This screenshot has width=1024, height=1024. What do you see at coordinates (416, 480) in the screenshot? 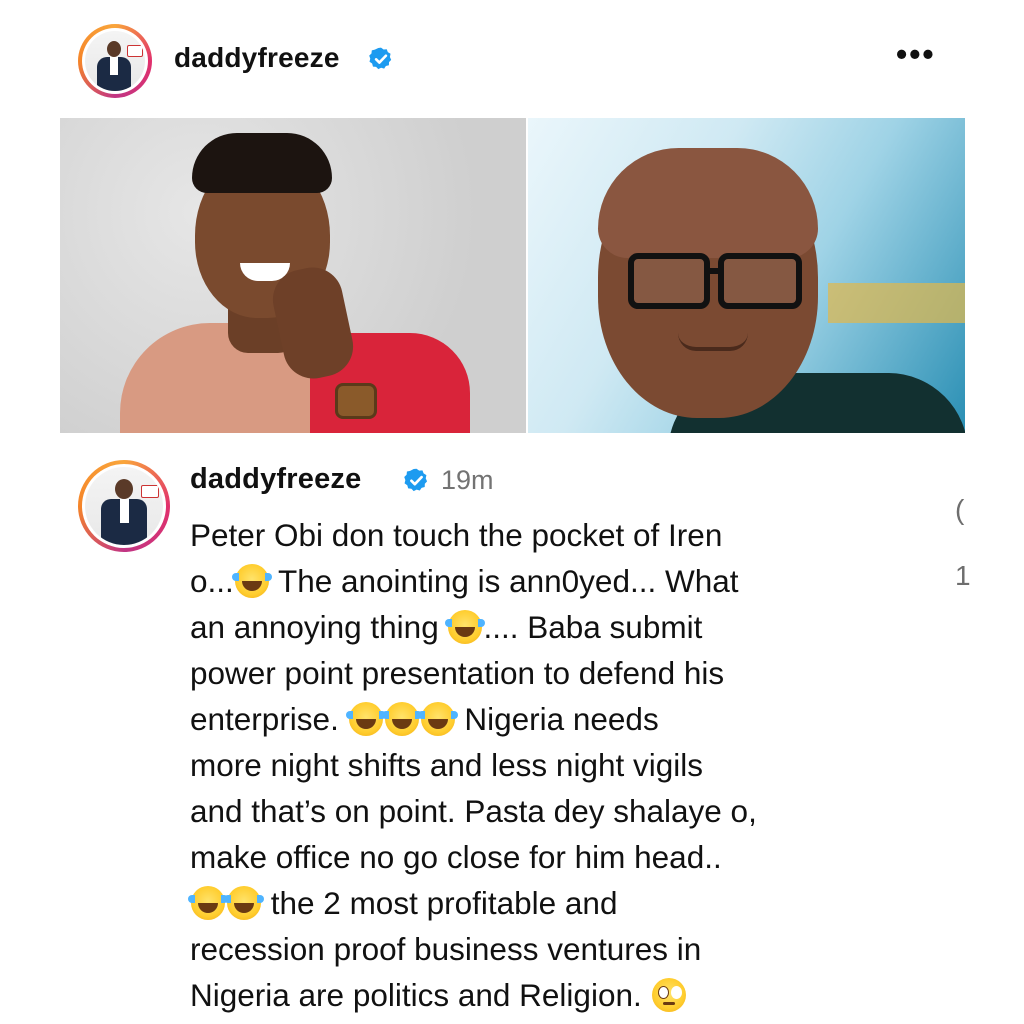
I see `comment-verified-badge-icon` at bounding box center [416, 480].